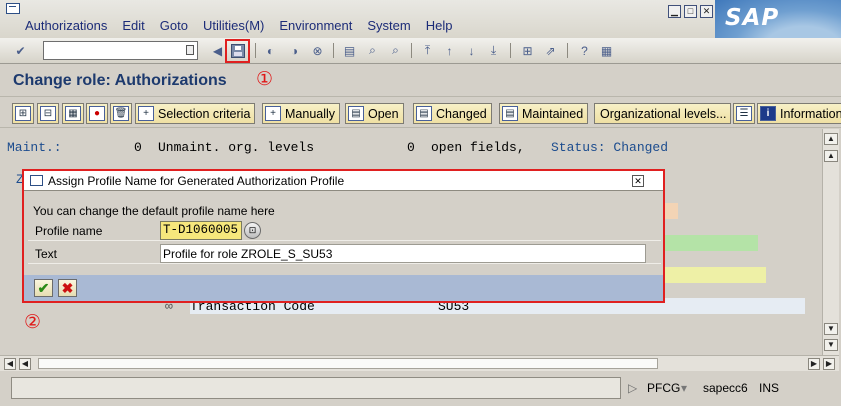 The image size is (841, 406). Describe the element at coordinates (478, 147) in the screenshot. I see `open-fields-label: open fields,` at that location.